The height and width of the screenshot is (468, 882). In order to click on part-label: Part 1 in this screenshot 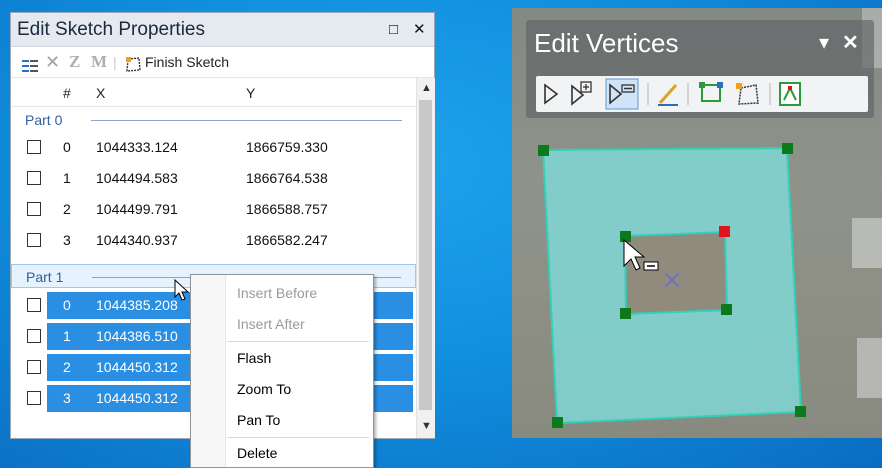, I will do `click(45, 277)`.